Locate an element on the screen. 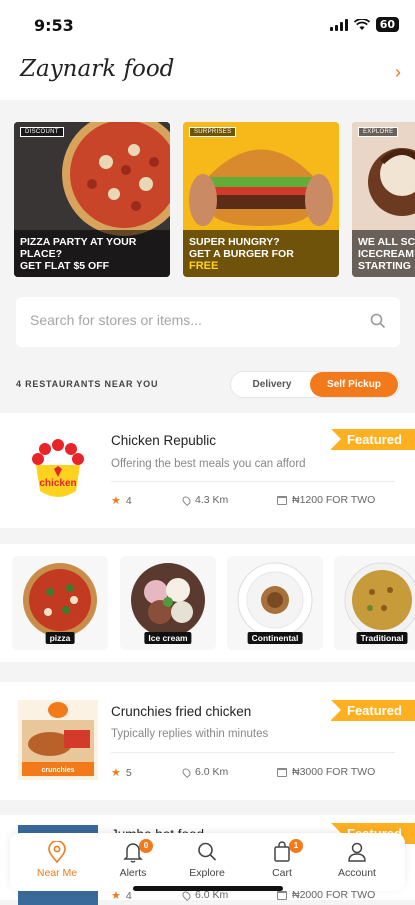  status-icons: 60 is located at coordinates (364, 24).